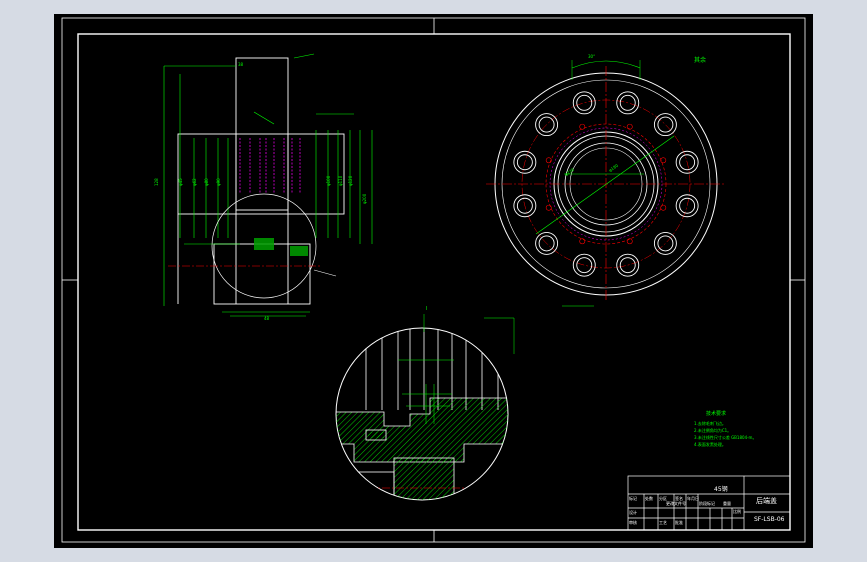  Describe the element at coordinates (241, 64) in the screenshot. I see `svg-text: 38` at that location.